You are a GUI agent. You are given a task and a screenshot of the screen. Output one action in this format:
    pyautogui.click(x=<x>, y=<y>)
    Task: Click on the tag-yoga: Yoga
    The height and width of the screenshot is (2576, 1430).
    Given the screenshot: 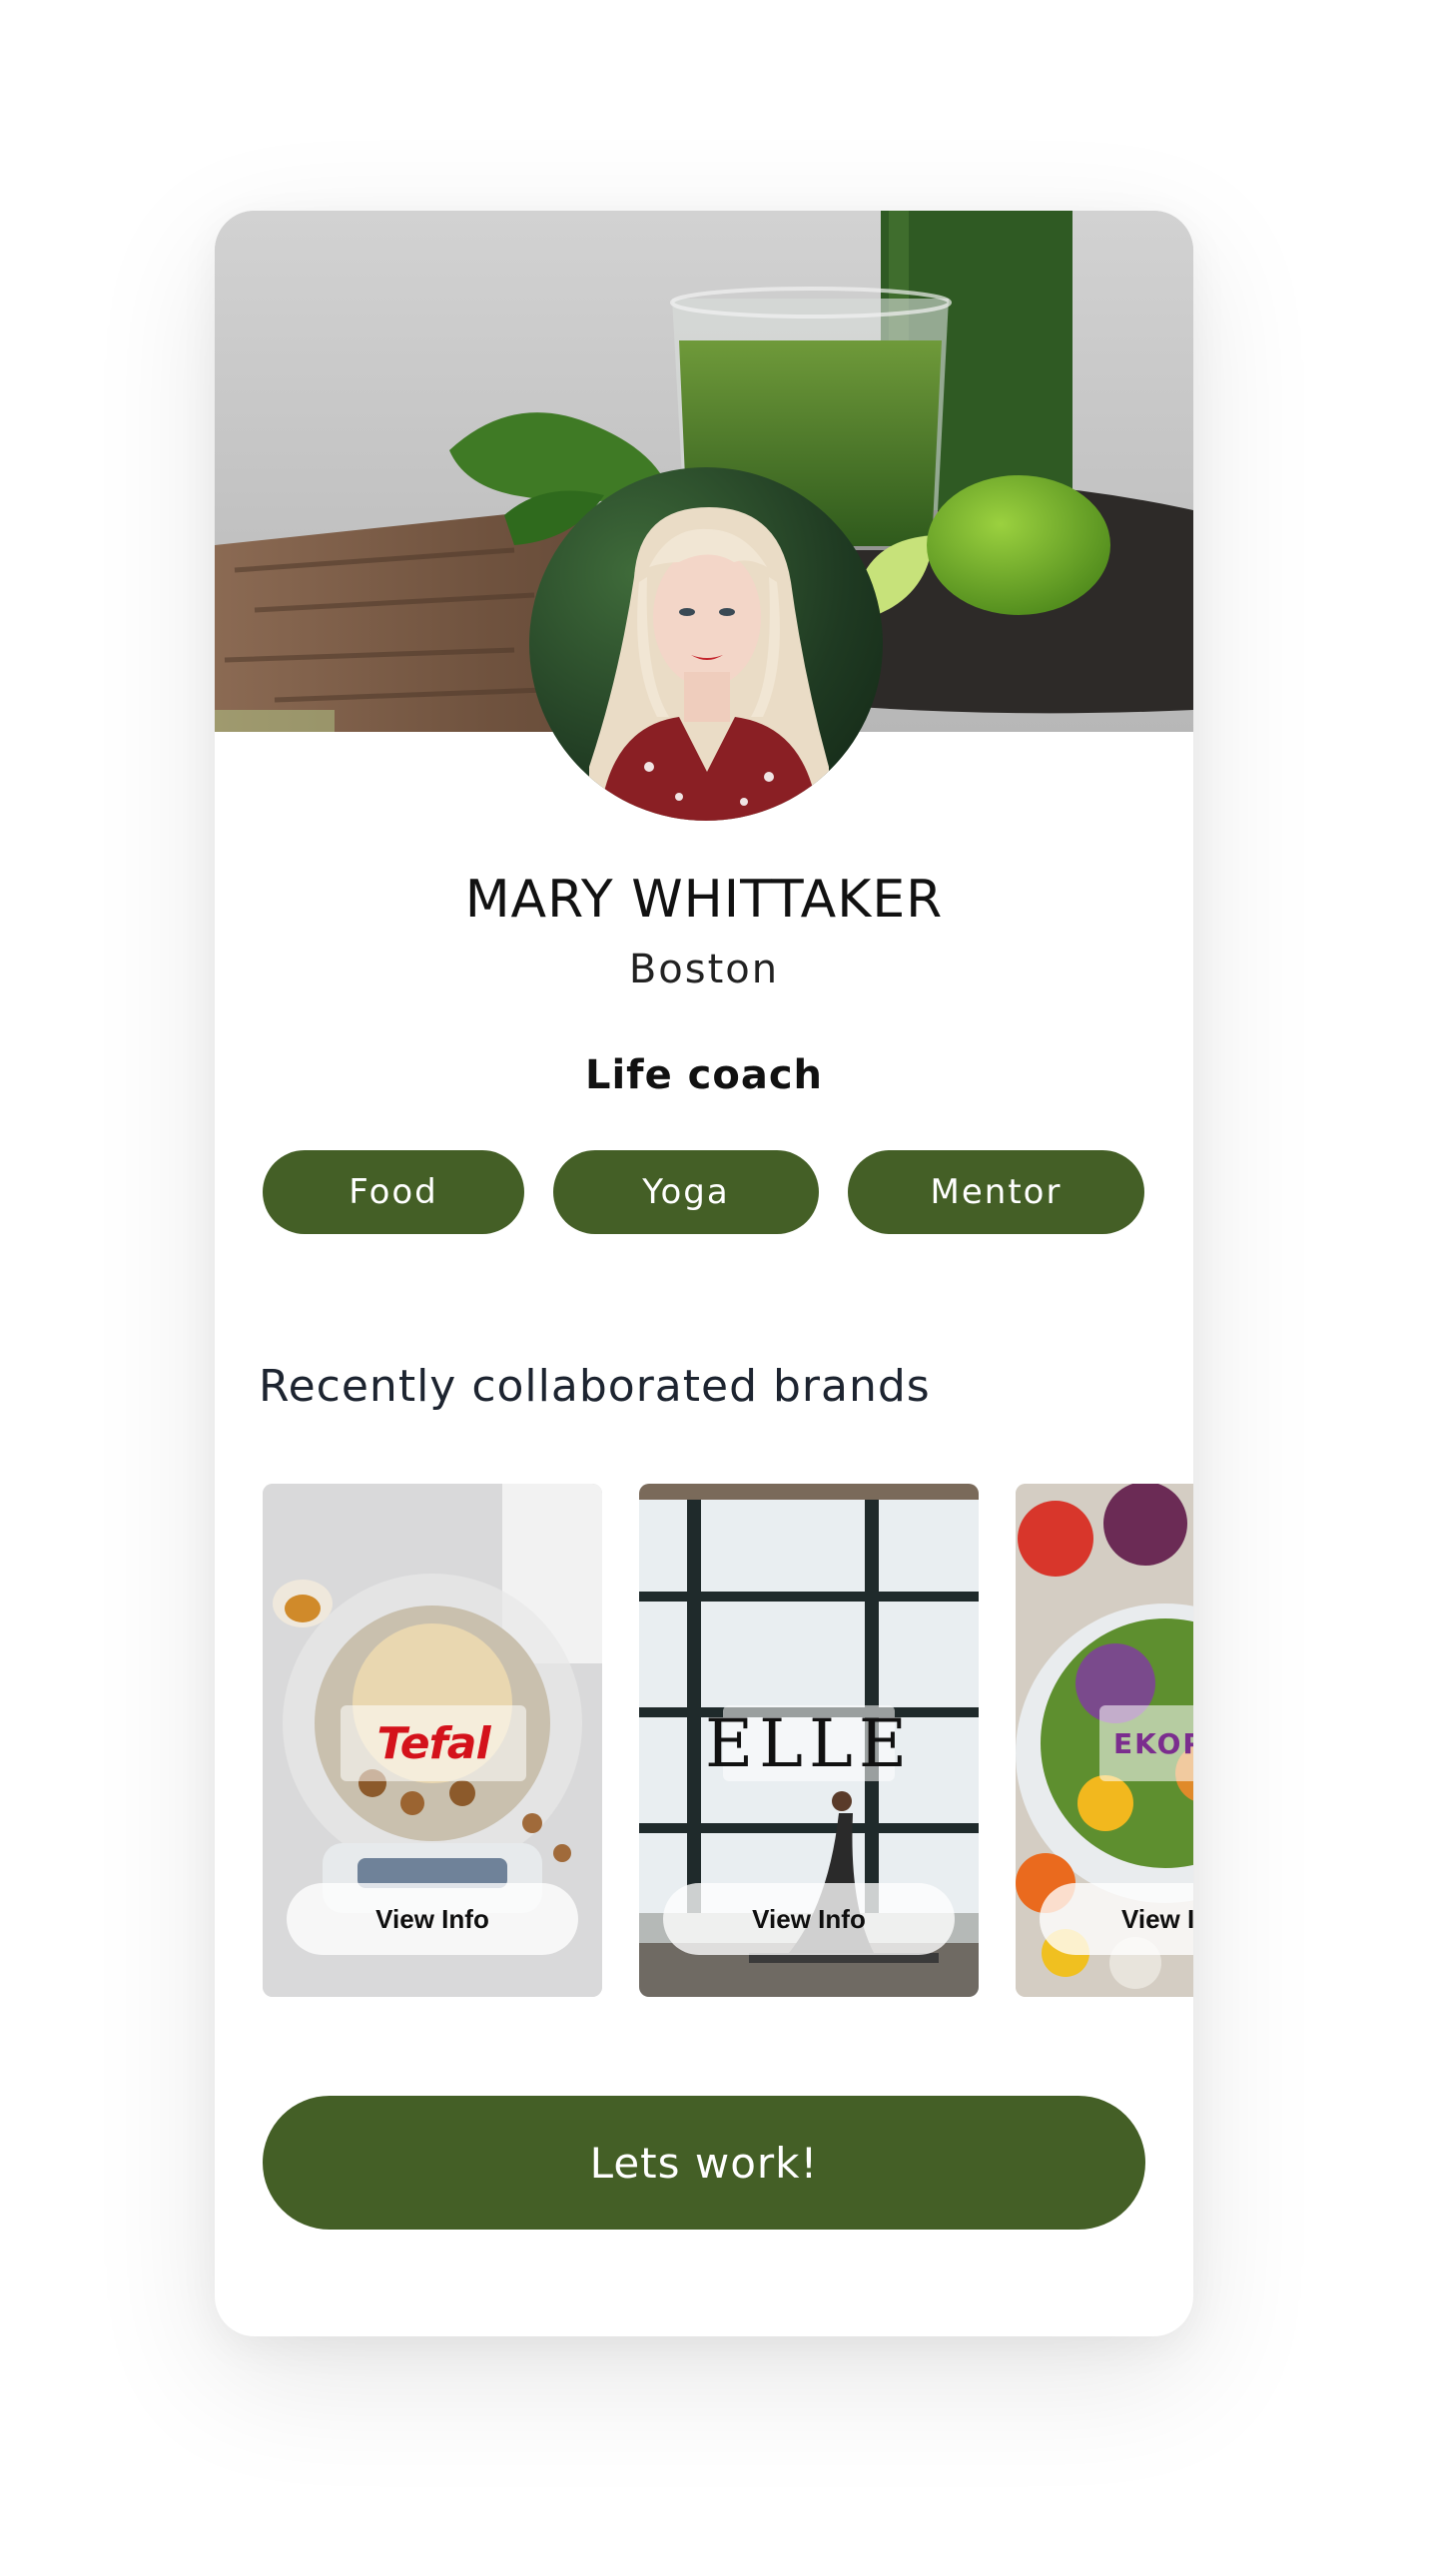 What is the action you would take?
    pyautogui.click(x=686, y=1192)
    